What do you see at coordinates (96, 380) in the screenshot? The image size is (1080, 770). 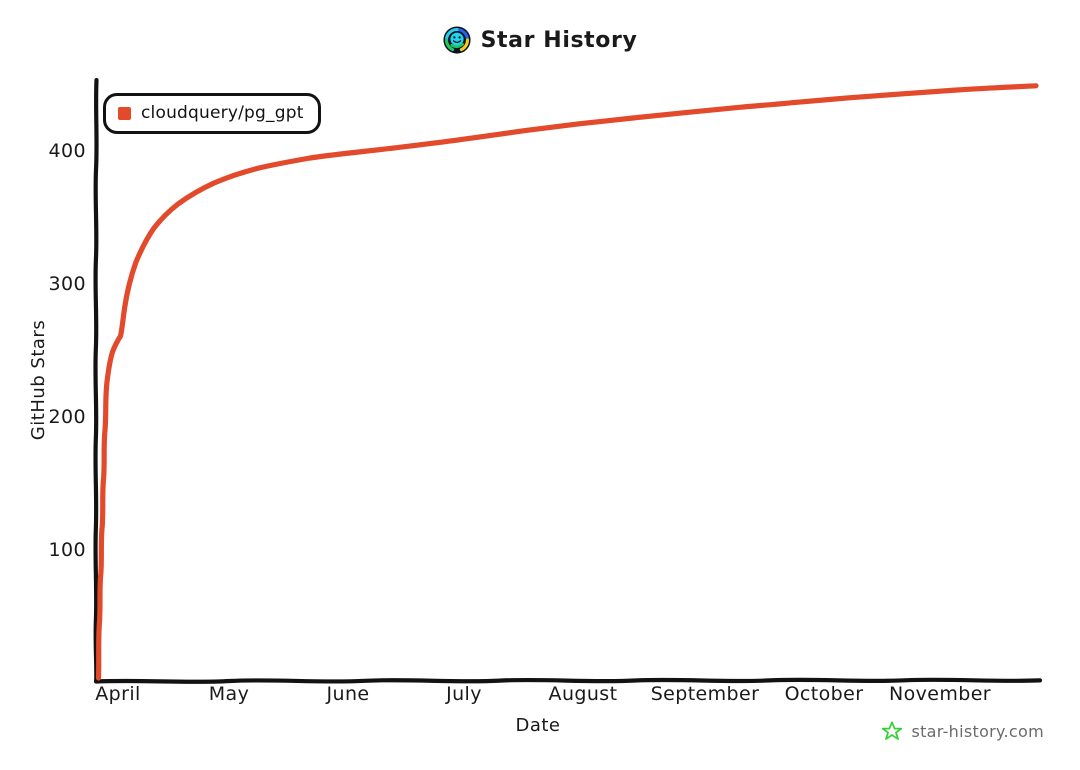 I see `y-axis-line` at bounding box center [96, 380].